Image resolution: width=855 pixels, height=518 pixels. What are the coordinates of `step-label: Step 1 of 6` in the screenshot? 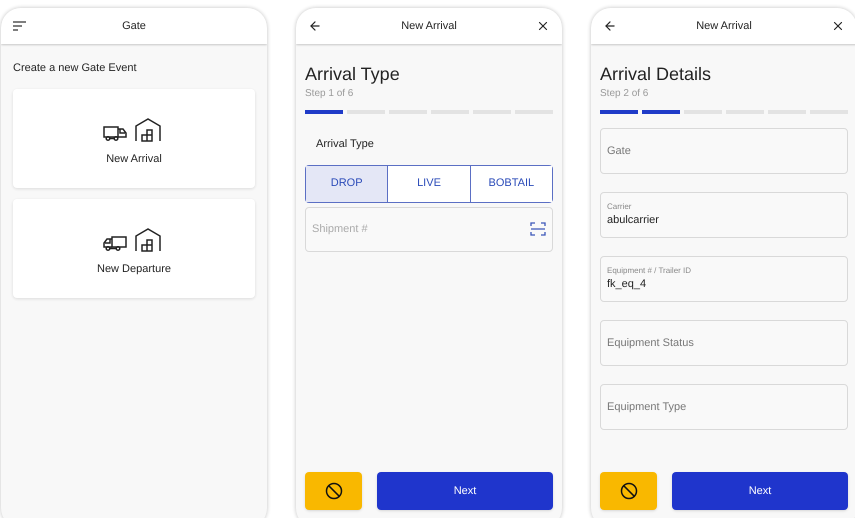 It's located at (329, 94).